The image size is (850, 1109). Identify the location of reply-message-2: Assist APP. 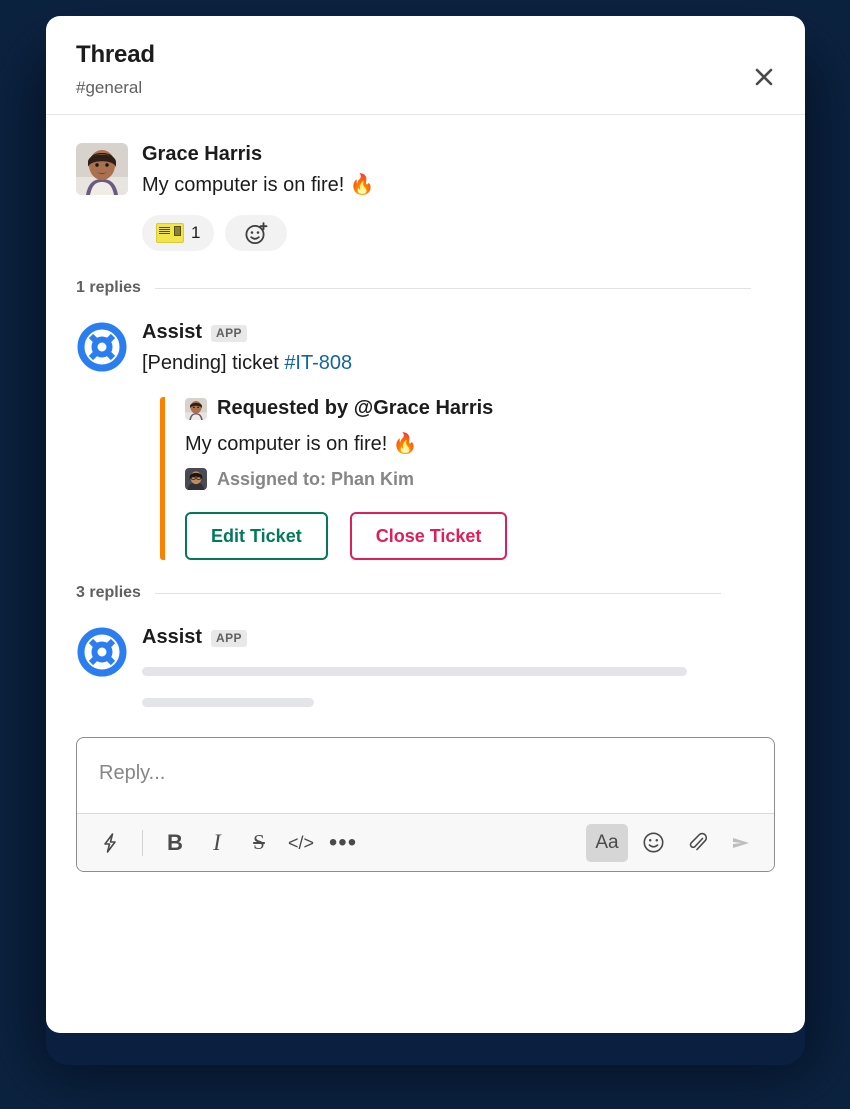
(425, 667).